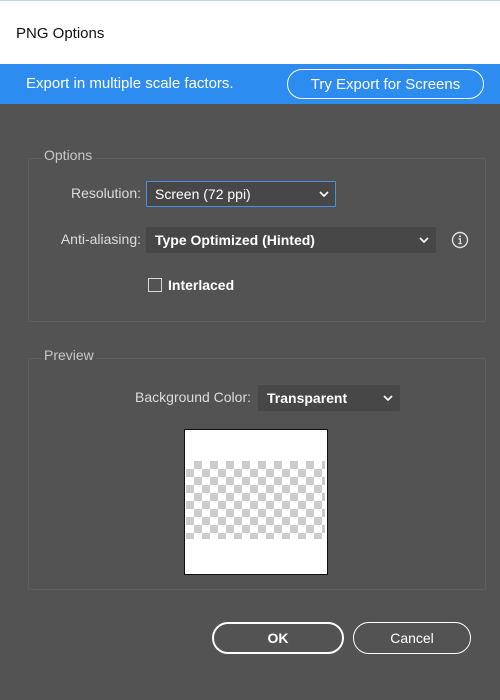 This screenshot has height=700, width=500. Describe the element at coordinates (100, 239) in the screenshot. I see `antialiasing-label: Anti-aliasing:` at that location.